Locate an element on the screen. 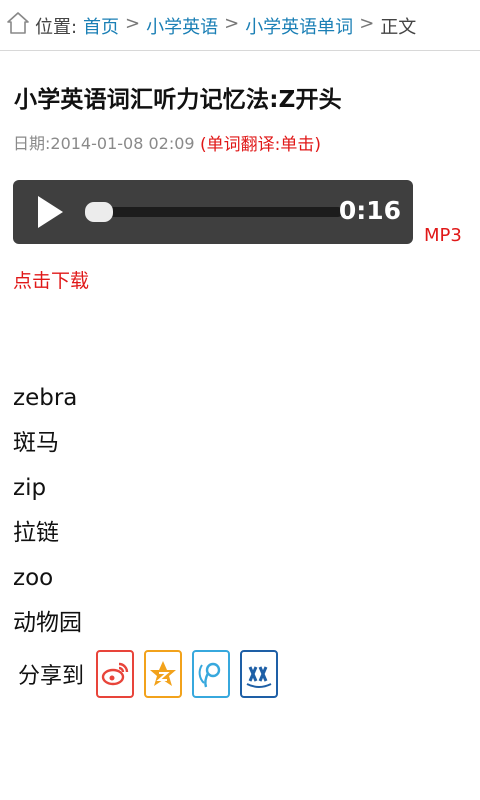 This screenshot has width=480, height=800. share-label: 分享到 is located at coordinates (51, 676).